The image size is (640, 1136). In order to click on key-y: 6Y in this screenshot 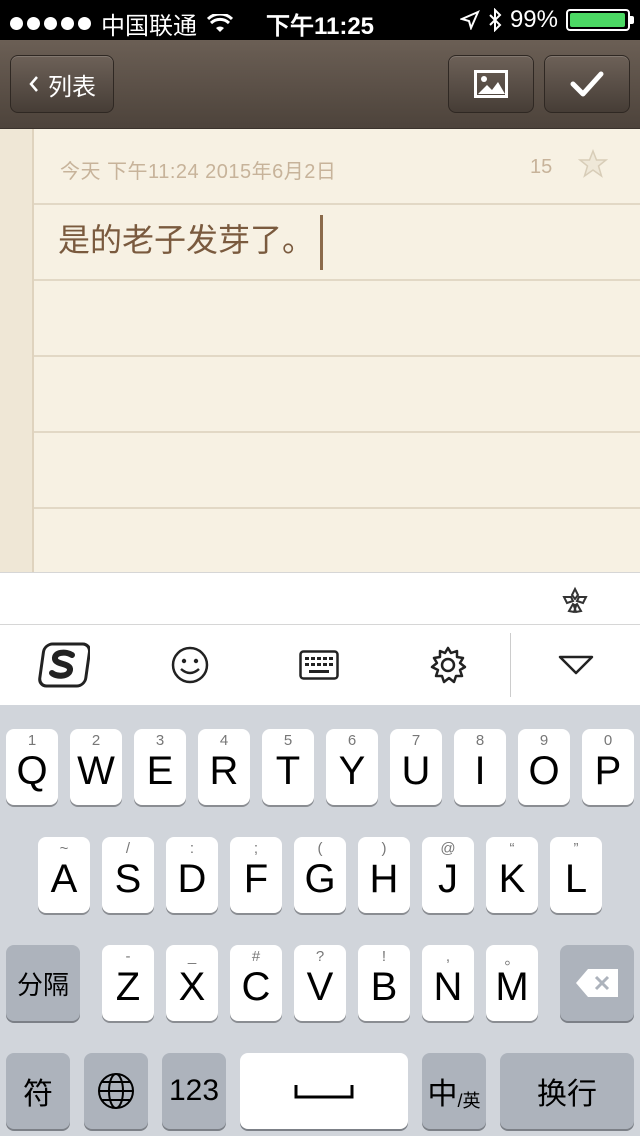, I will do `click(352, 767)`.